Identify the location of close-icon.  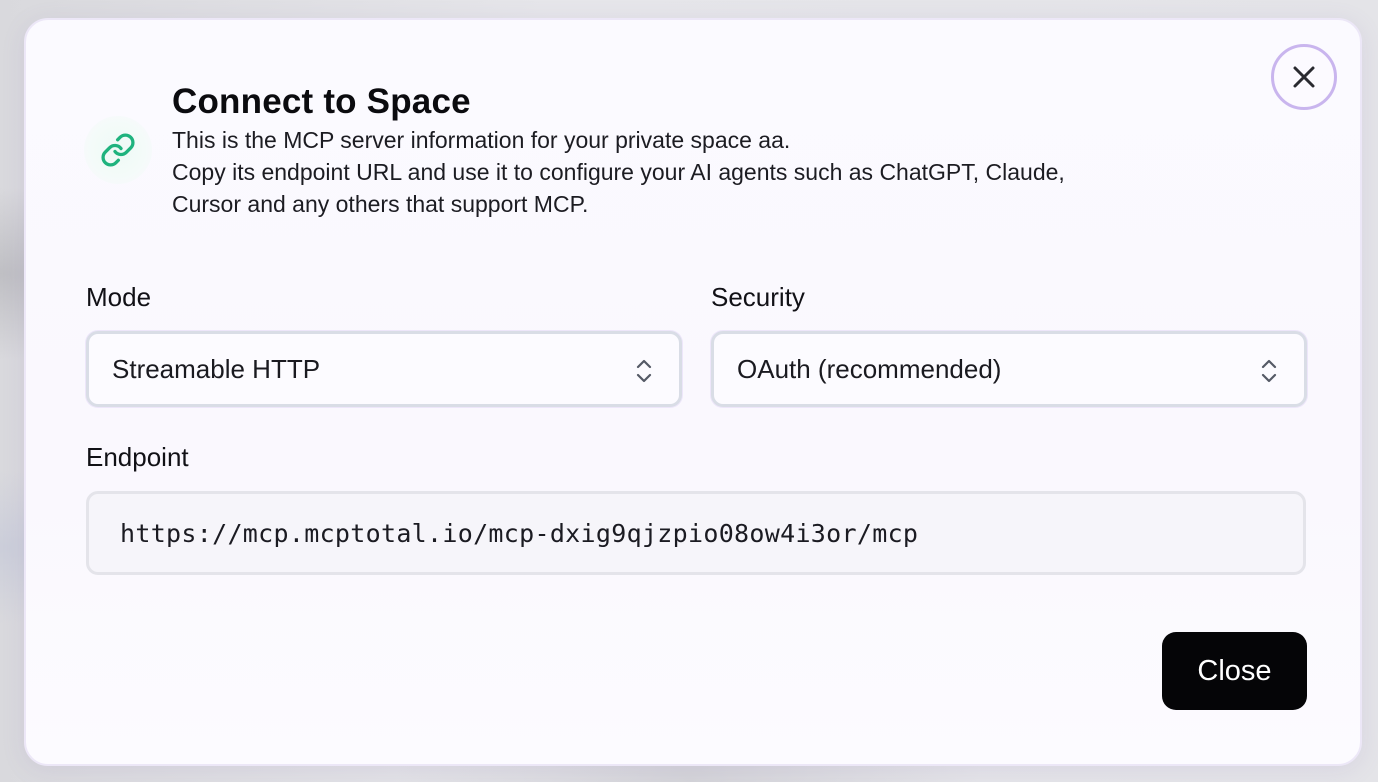
(1304, 77).